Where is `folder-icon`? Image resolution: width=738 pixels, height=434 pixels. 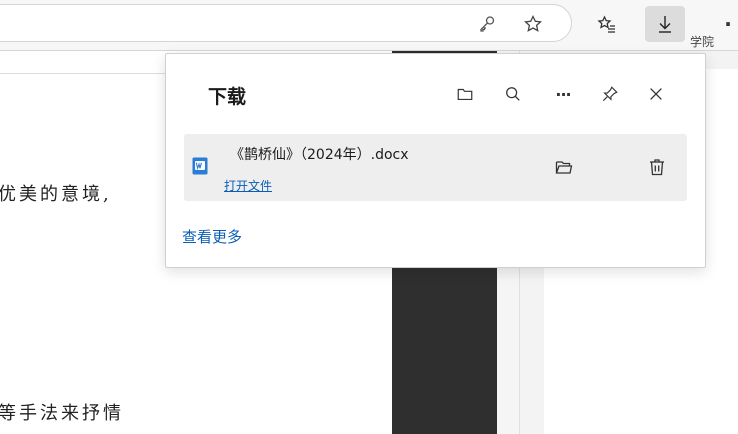
folder-icon is located at coordinates (465, 94).